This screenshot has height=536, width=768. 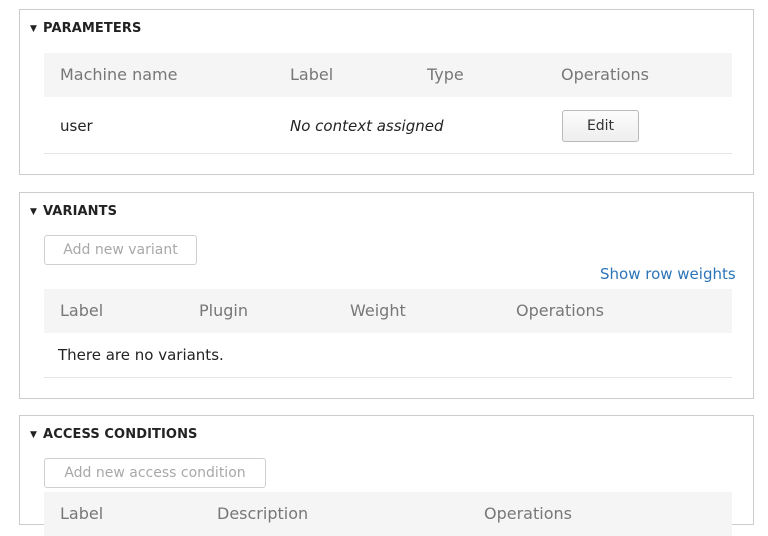 I want to click on access-conditions-title: ACCESS CONDITIONS, so click(x=120, y=434).